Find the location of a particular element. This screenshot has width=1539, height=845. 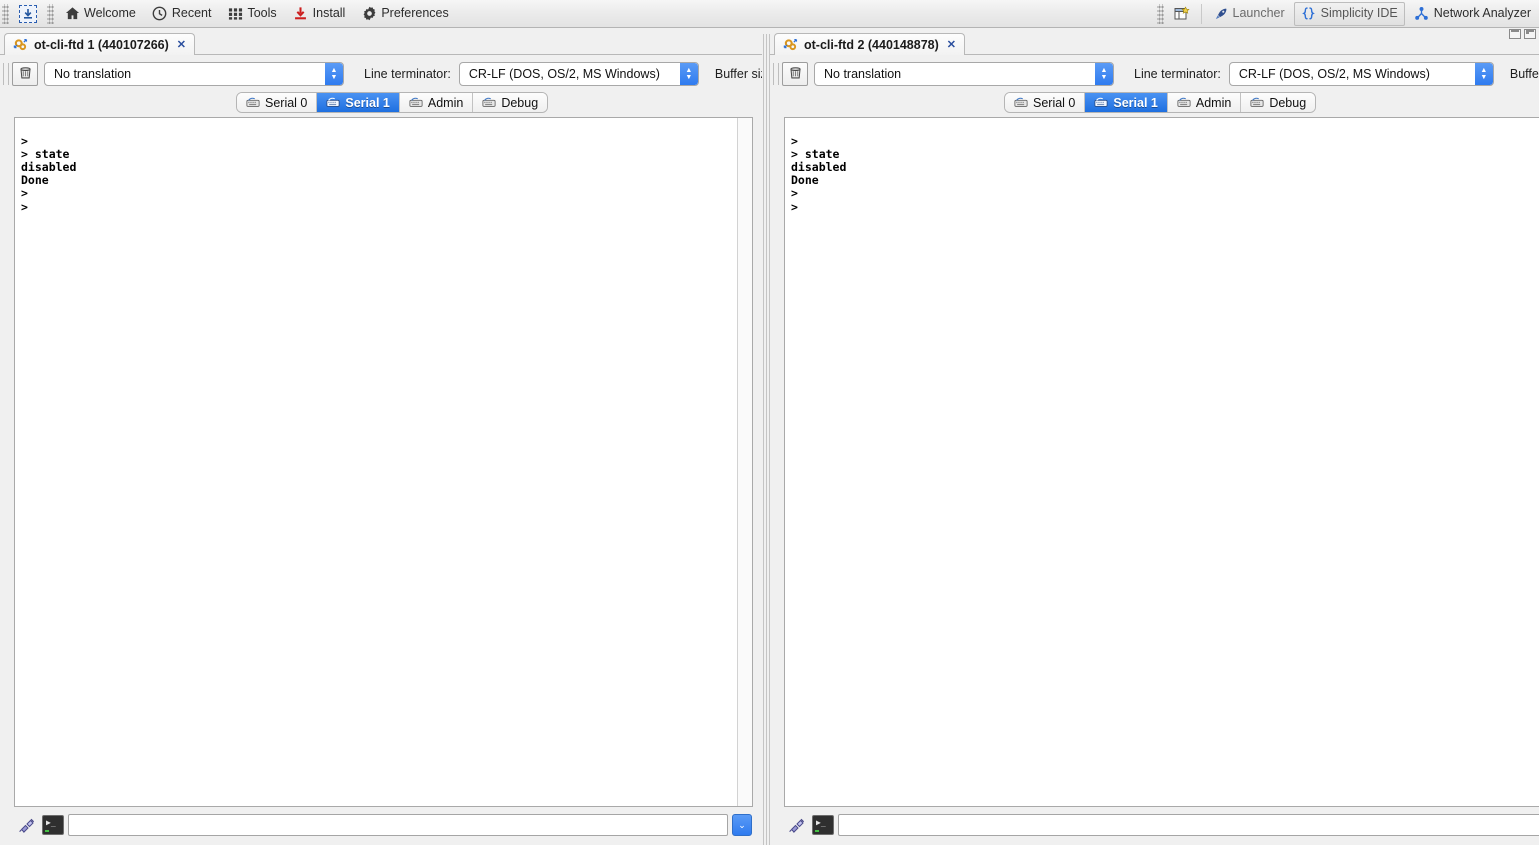

chip-download-icon is located at coordinates (28, 13).